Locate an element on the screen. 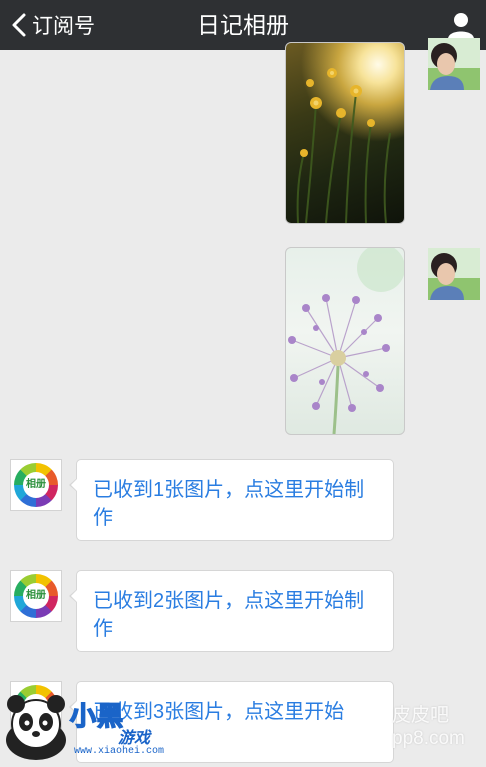 This screenshot has height=767, width=486. brand-watermark-text: 小黑 is located at coordinates (97, 716).